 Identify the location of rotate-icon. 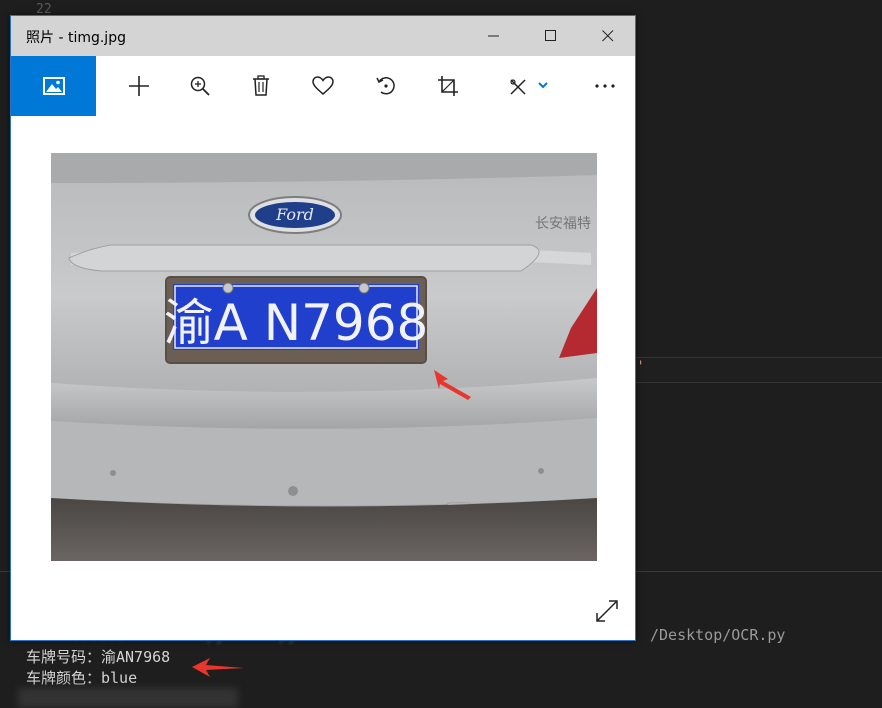
(385, 86).